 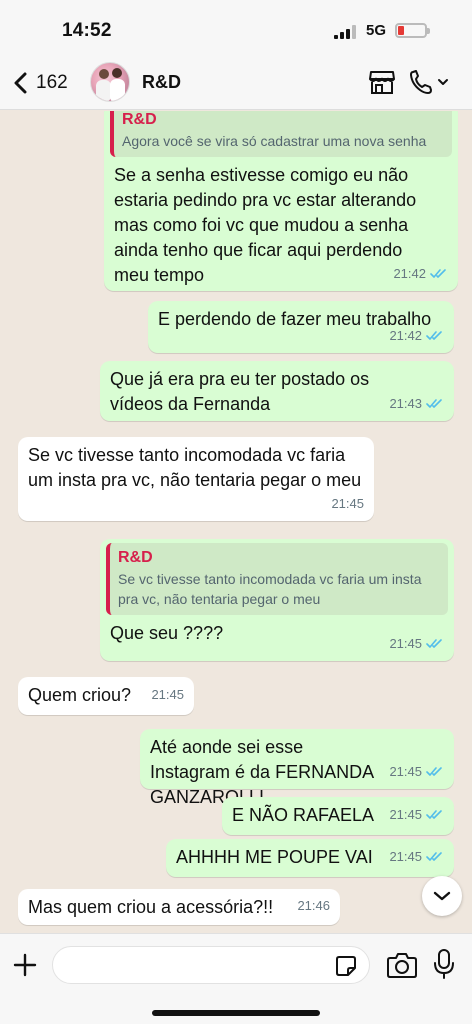 What do you see at coordinates (346, 966) in the screenshot?
I see `sticker-icon` at bounding box center [346, 966].